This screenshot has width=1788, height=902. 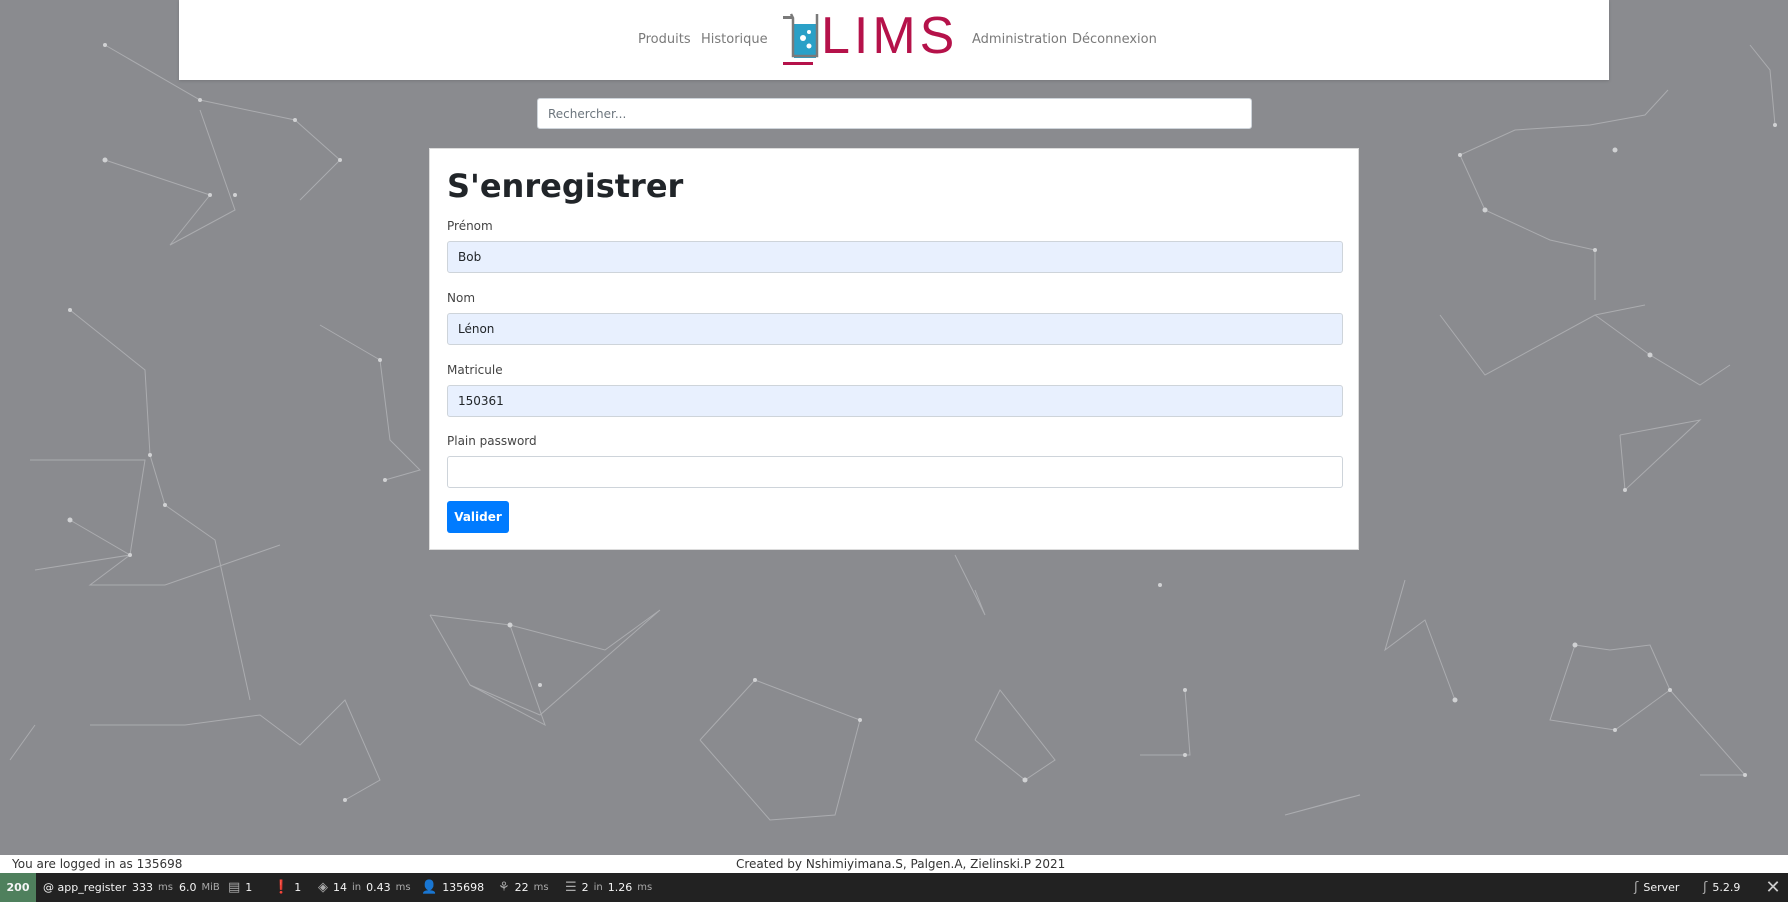 What do you see at coordinates (894, 113) in the screenshot?
I see `search-input` at bounding box center [894, 113].